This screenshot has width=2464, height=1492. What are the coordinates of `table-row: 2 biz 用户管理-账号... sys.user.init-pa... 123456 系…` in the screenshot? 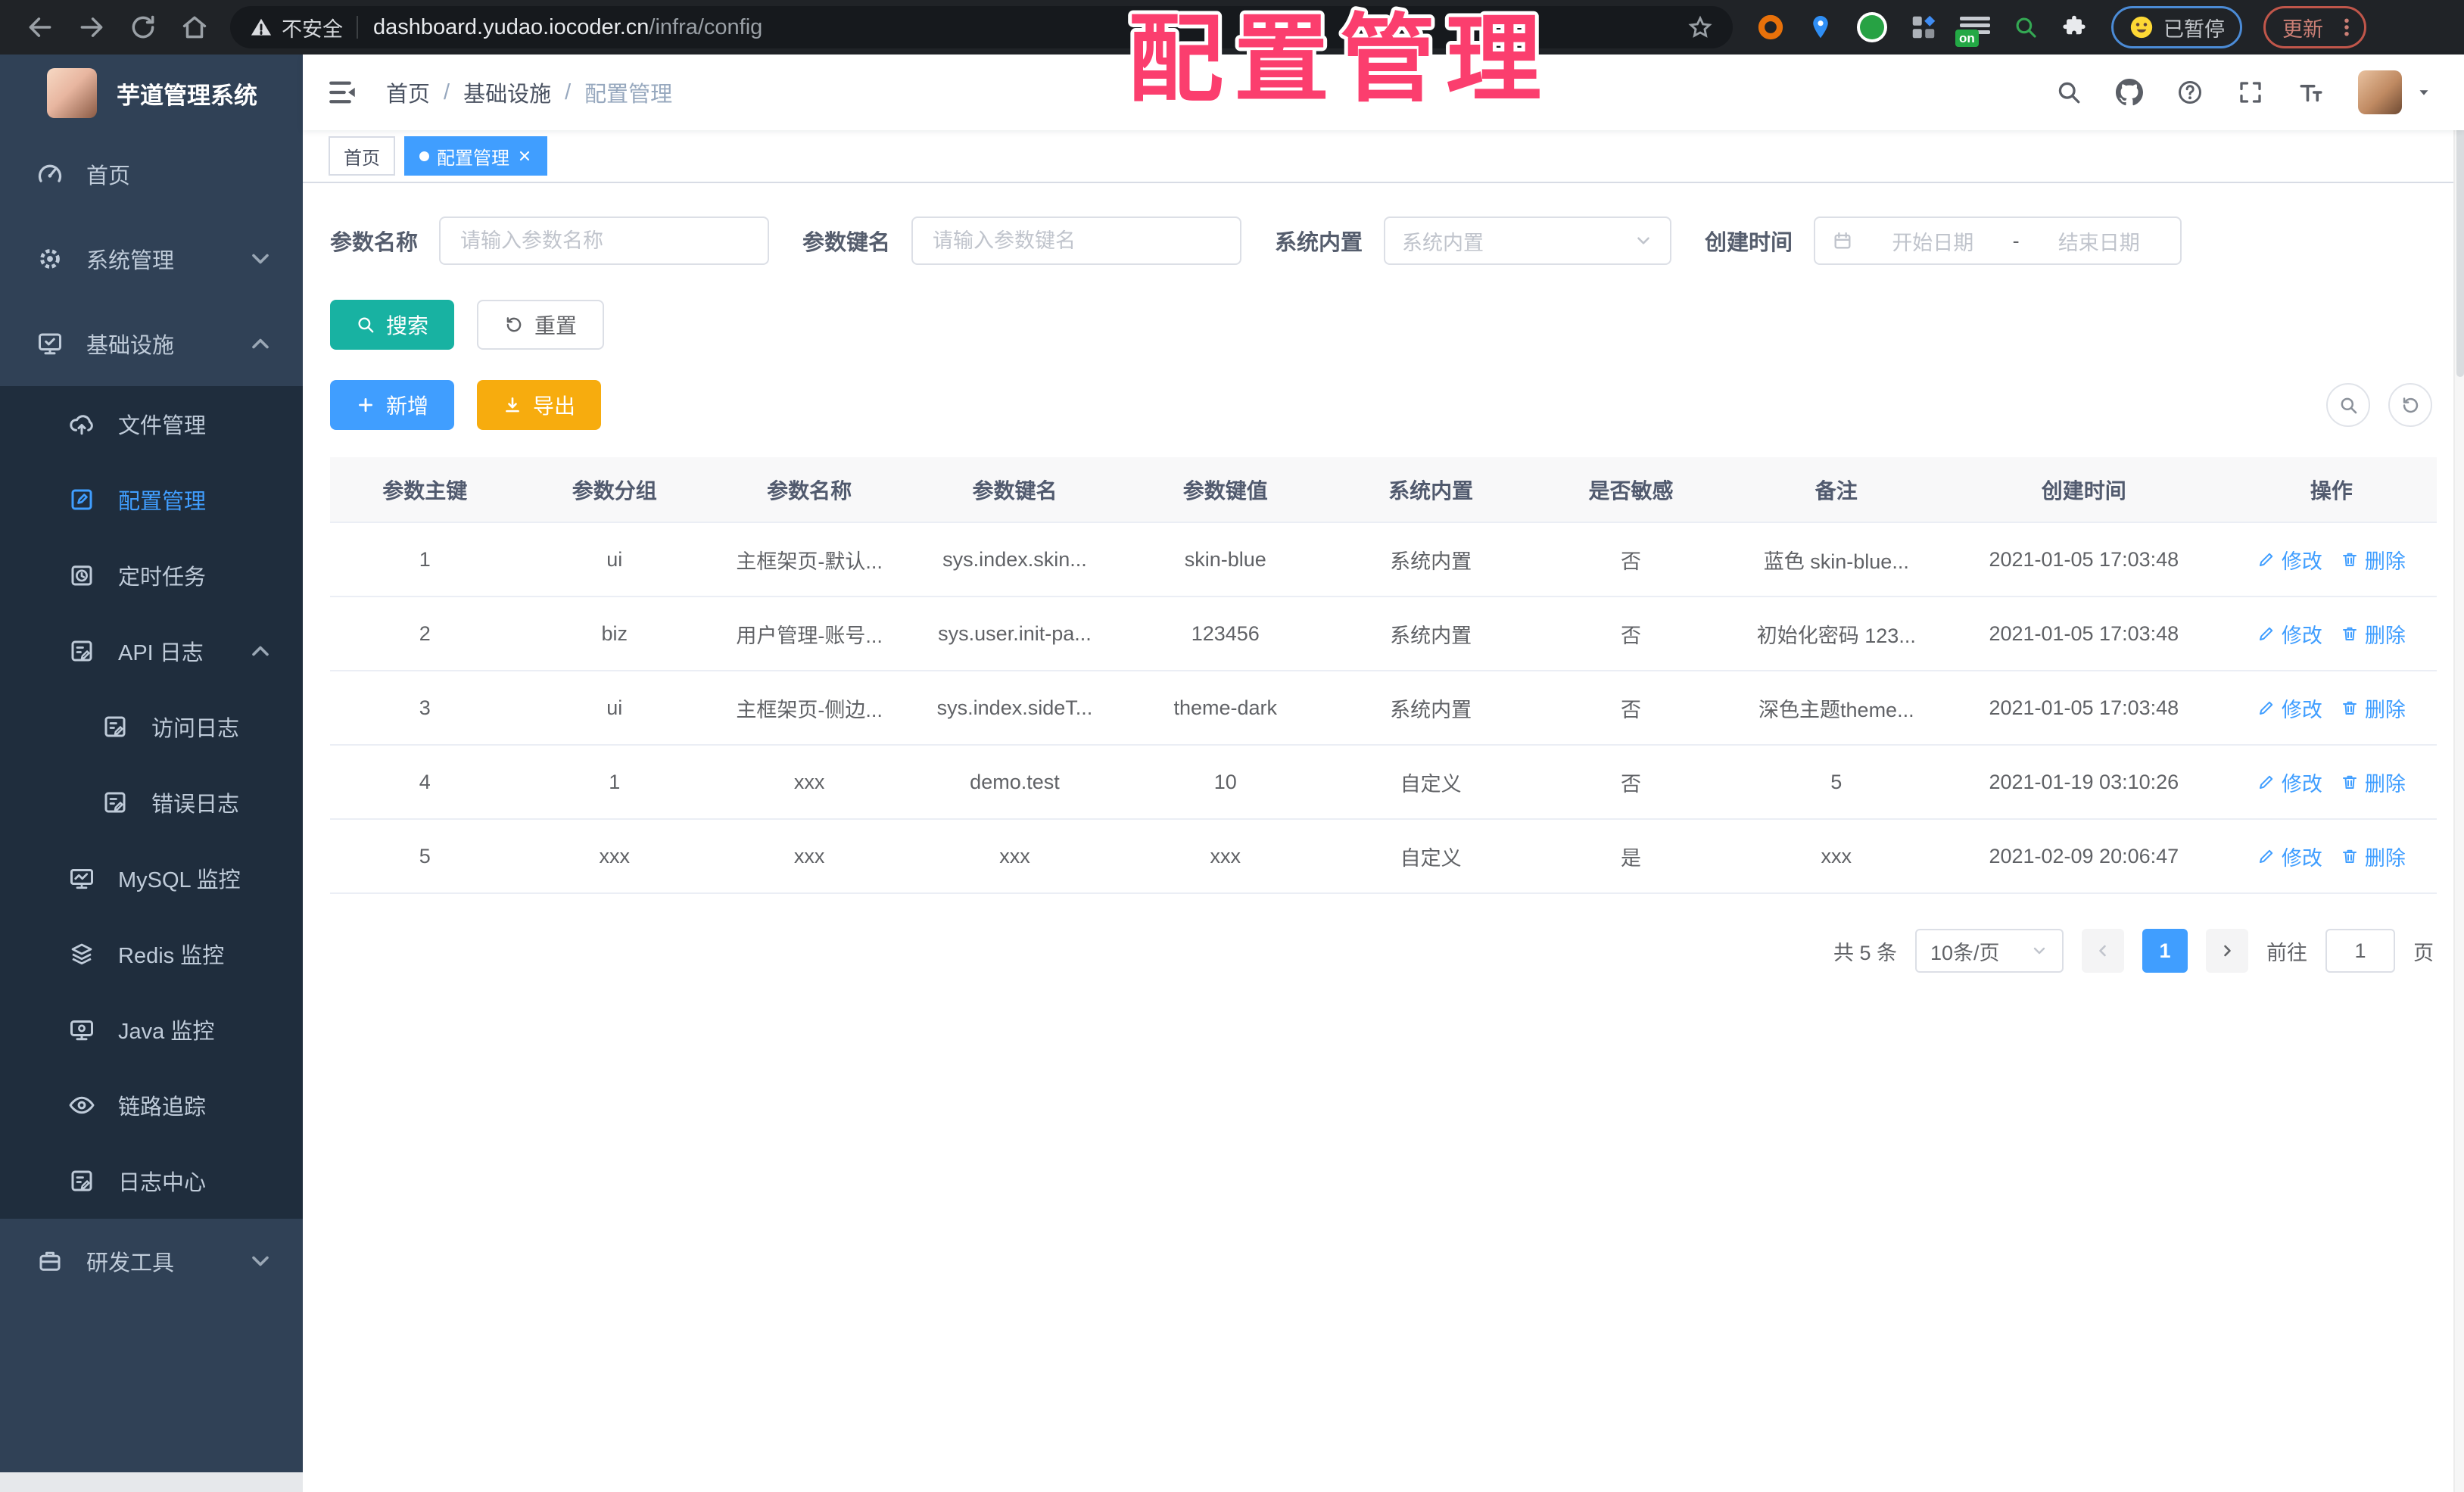 It's located at (1383, 633).